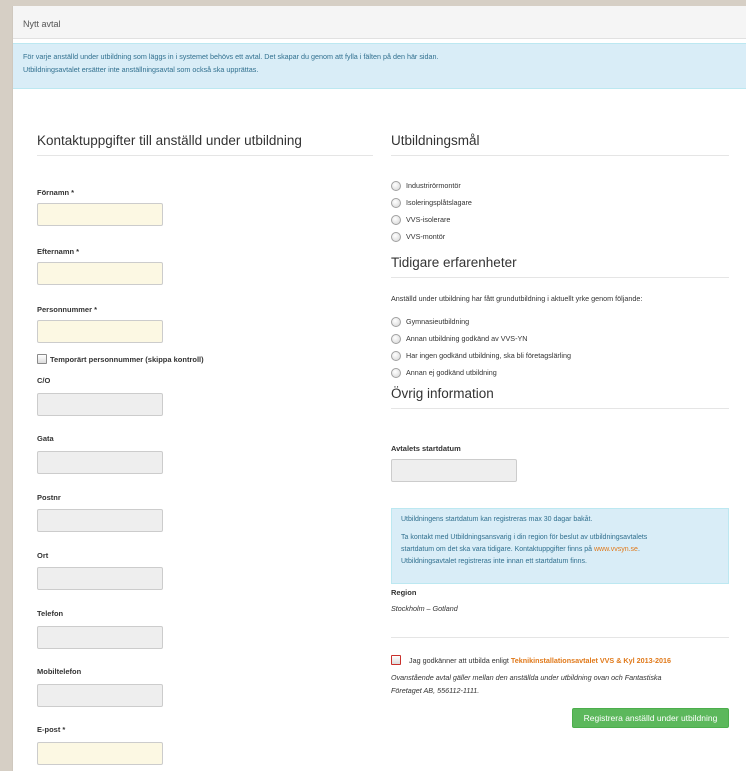 The width and height of the screenshot is (746, 771). Describe the element at coordinates (100, 578) in the screenshot. I see `city-input` at that location.